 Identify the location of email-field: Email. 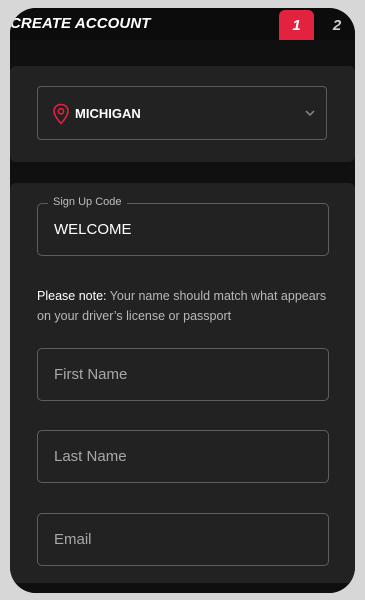
(183, 539).